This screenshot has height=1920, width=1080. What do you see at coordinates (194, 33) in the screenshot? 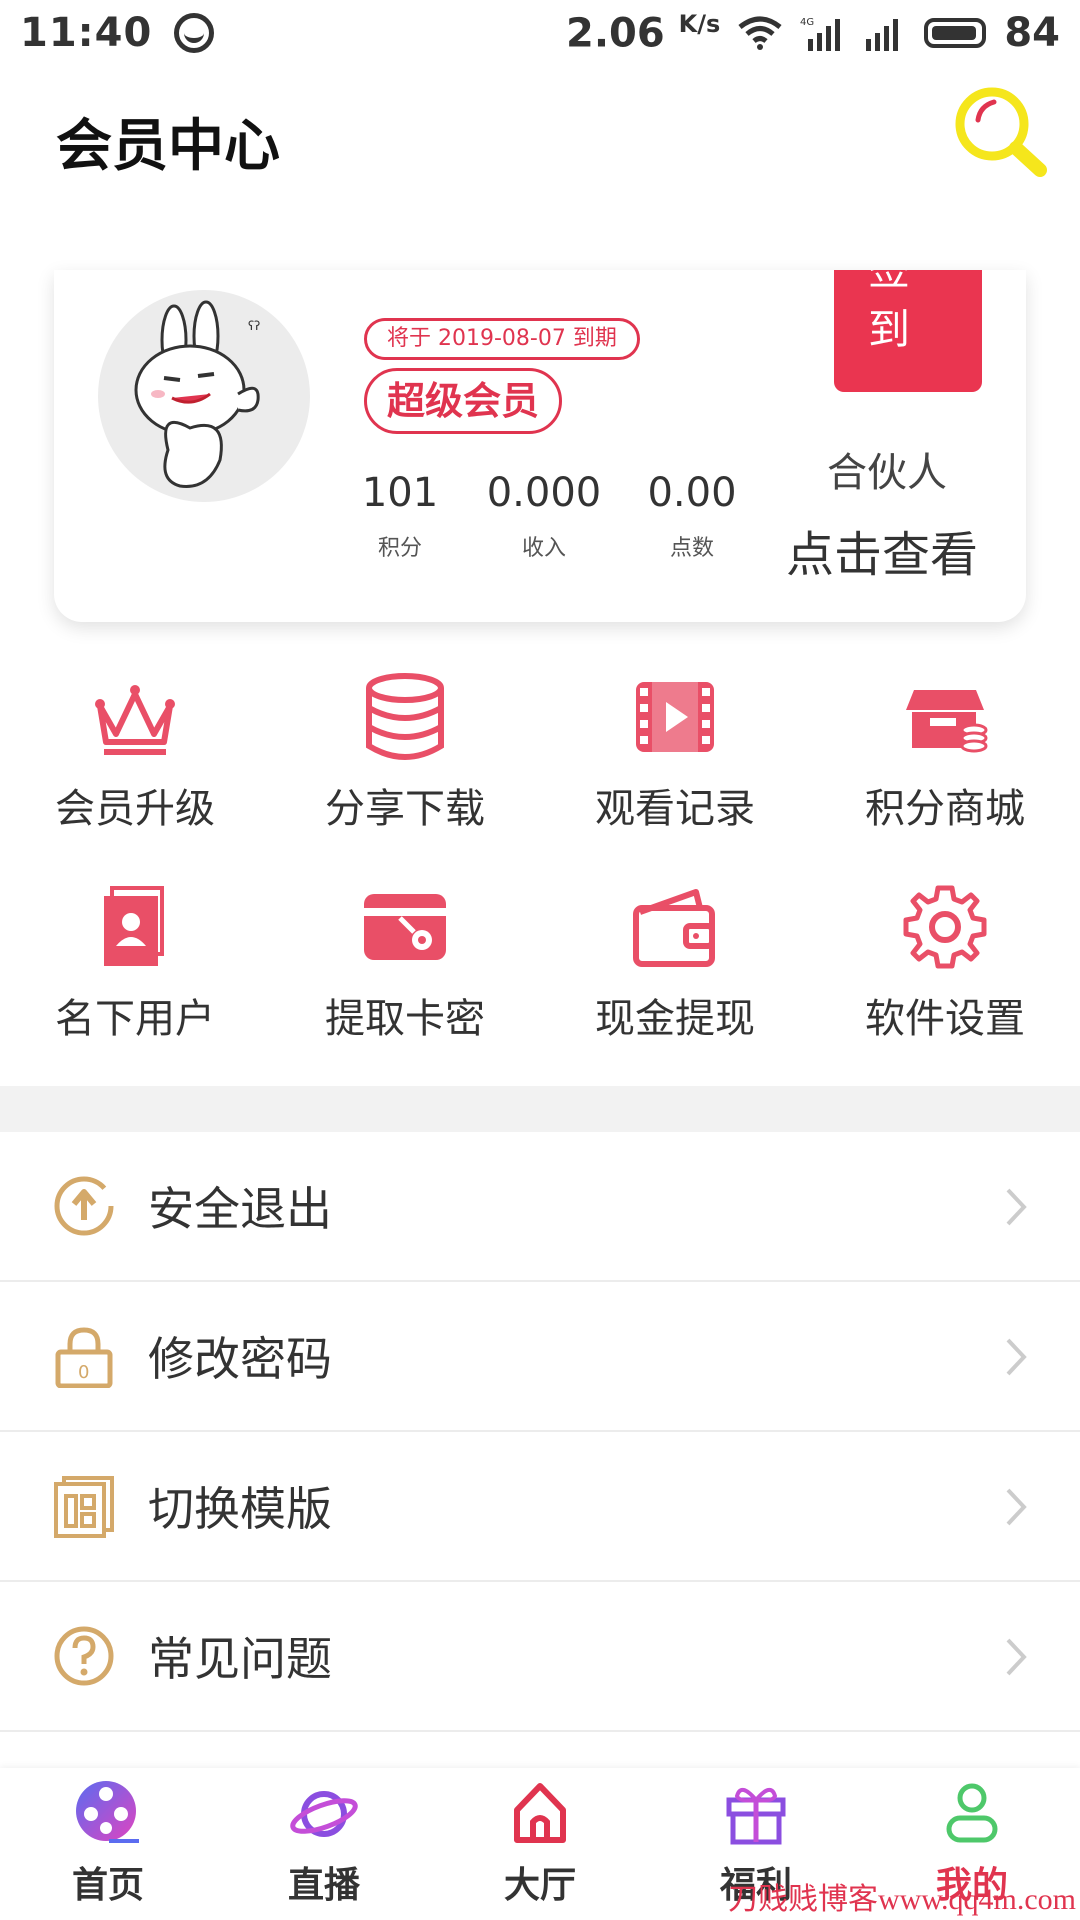
I see `notification-icon` at bounding box center [194, 33].